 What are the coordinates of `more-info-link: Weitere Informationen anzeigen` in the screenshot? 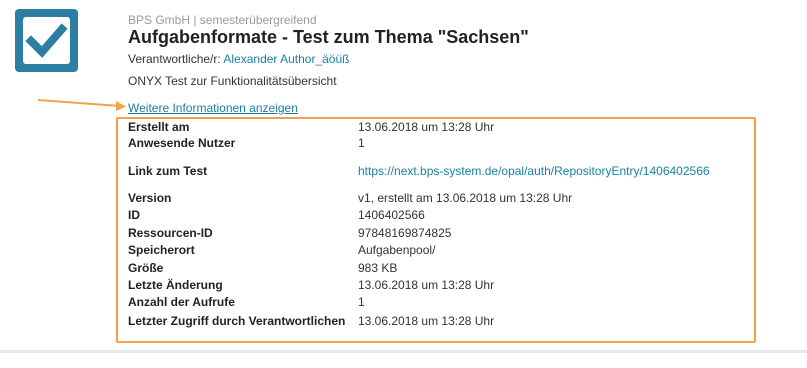 It's located at (213, 108).